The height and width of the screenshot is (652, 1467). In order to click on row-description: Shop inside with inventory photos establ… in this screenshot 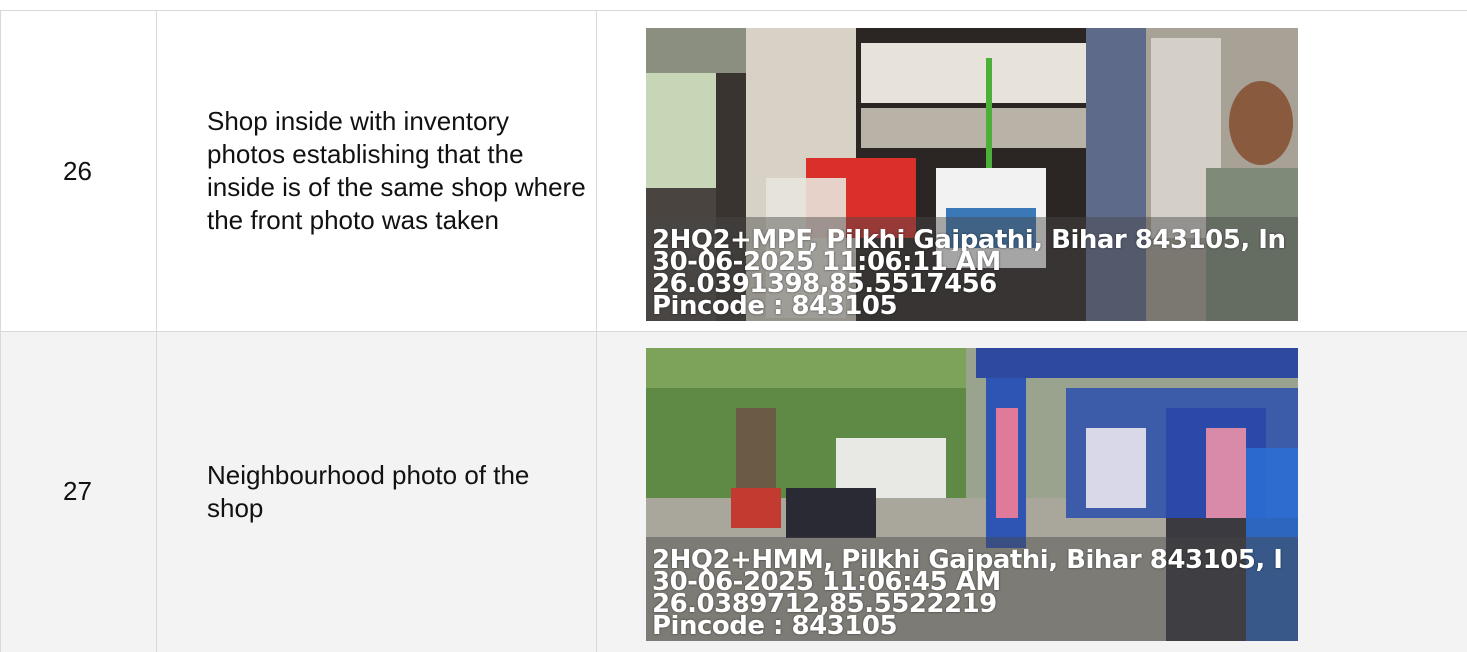, I will do `click(397, 171)`.